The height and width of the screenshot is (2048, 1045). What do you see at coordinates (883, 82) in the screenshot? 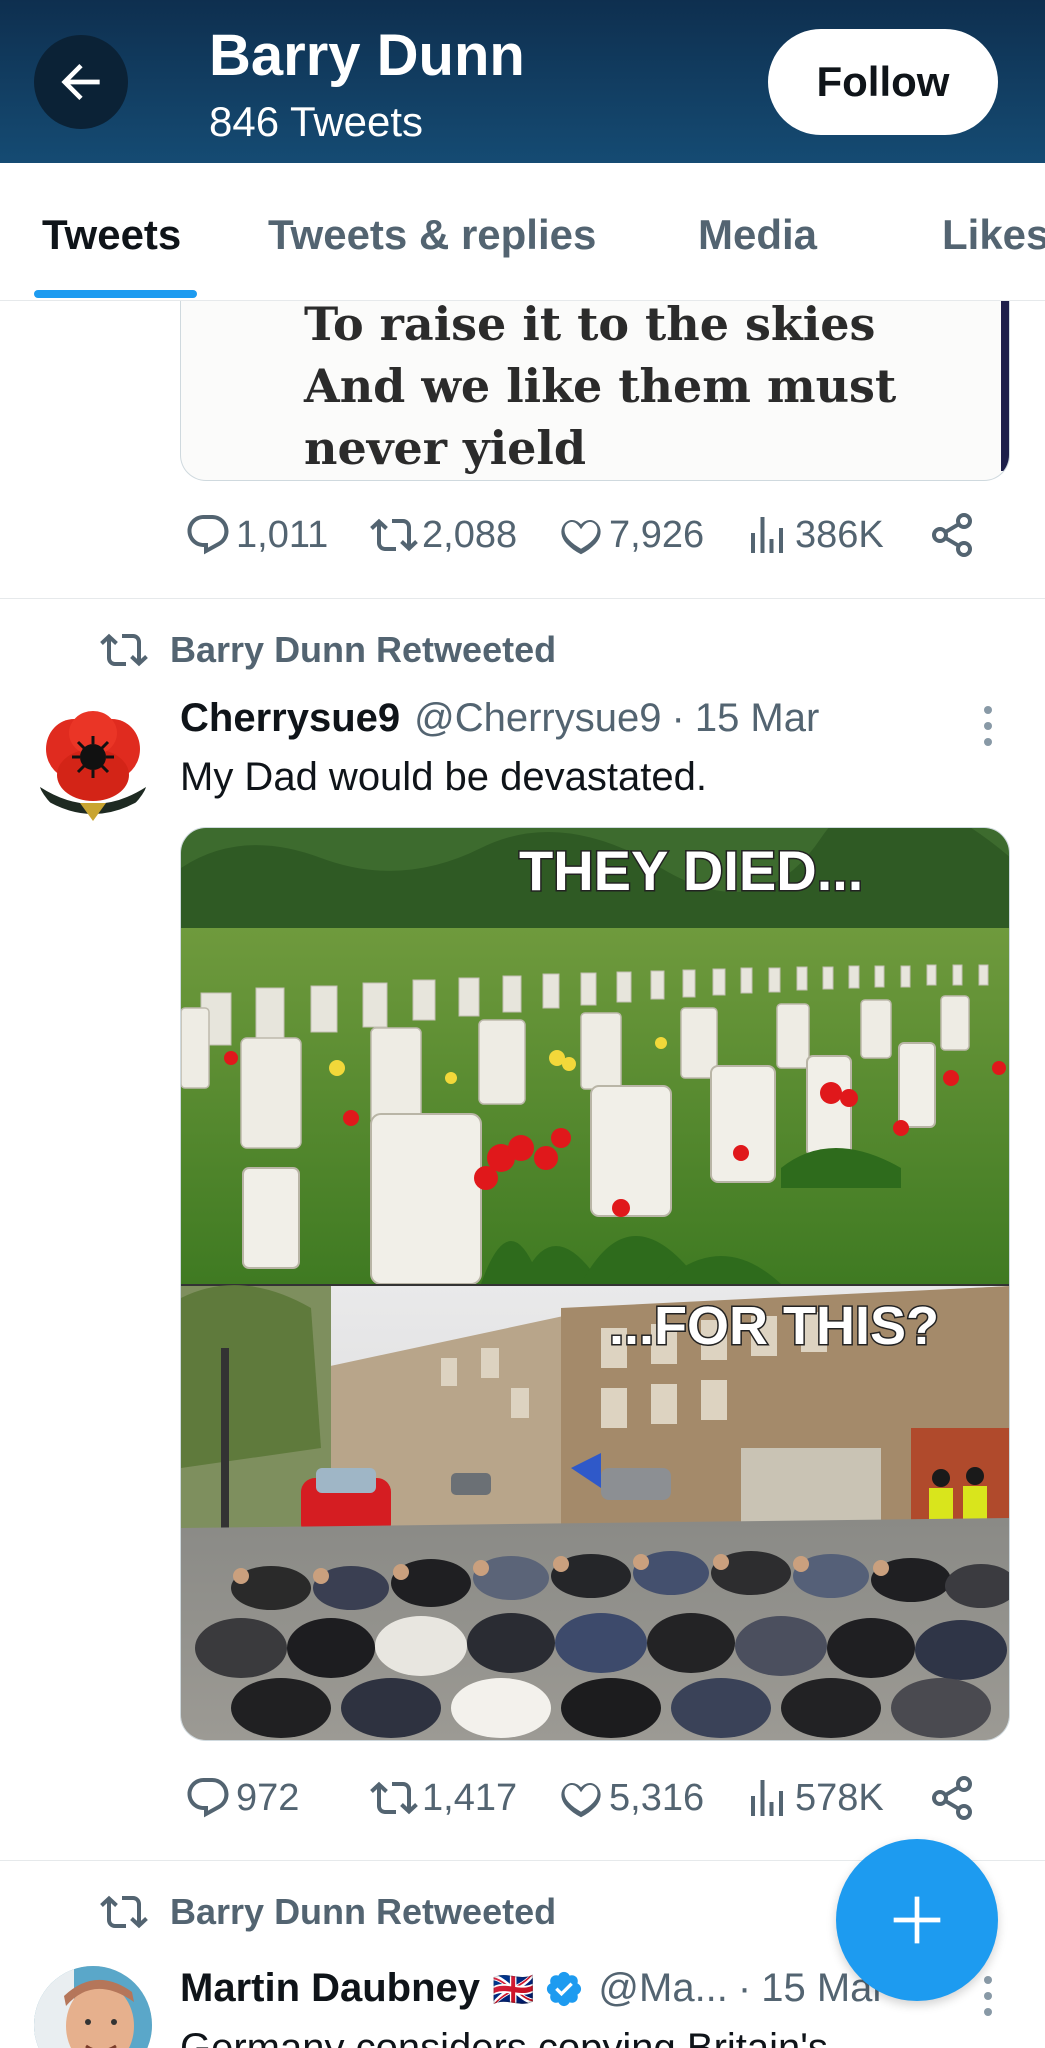
I see `follow-button: Follow` at bounding box center [883, 82].